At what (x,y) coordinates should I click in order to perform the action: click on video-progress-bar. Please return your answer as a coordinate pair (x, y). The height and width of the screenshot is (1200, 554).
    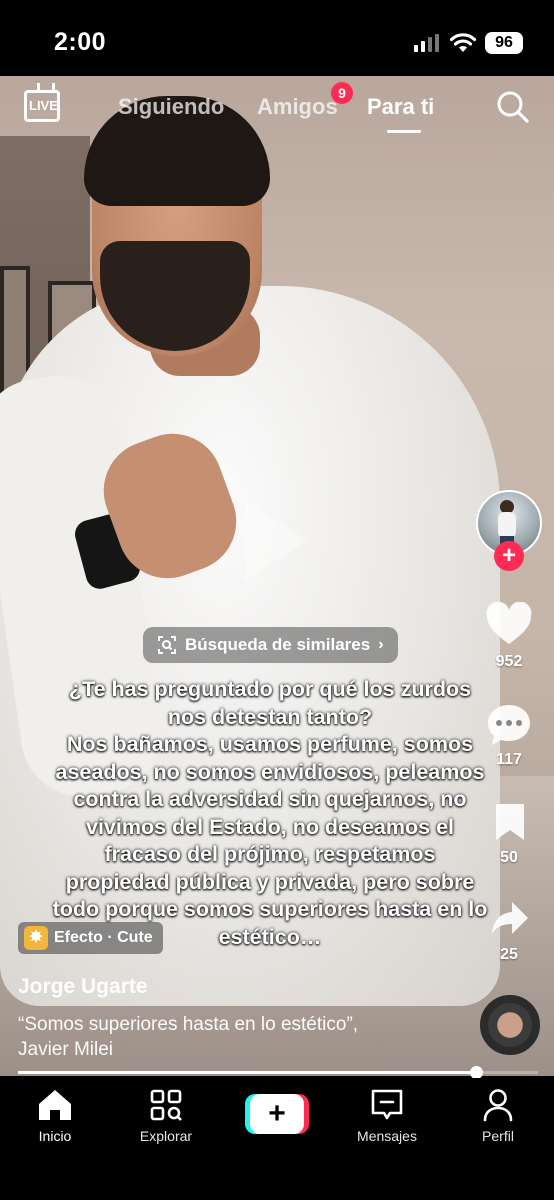
    Looking at the image, I should click on (278, 1072).